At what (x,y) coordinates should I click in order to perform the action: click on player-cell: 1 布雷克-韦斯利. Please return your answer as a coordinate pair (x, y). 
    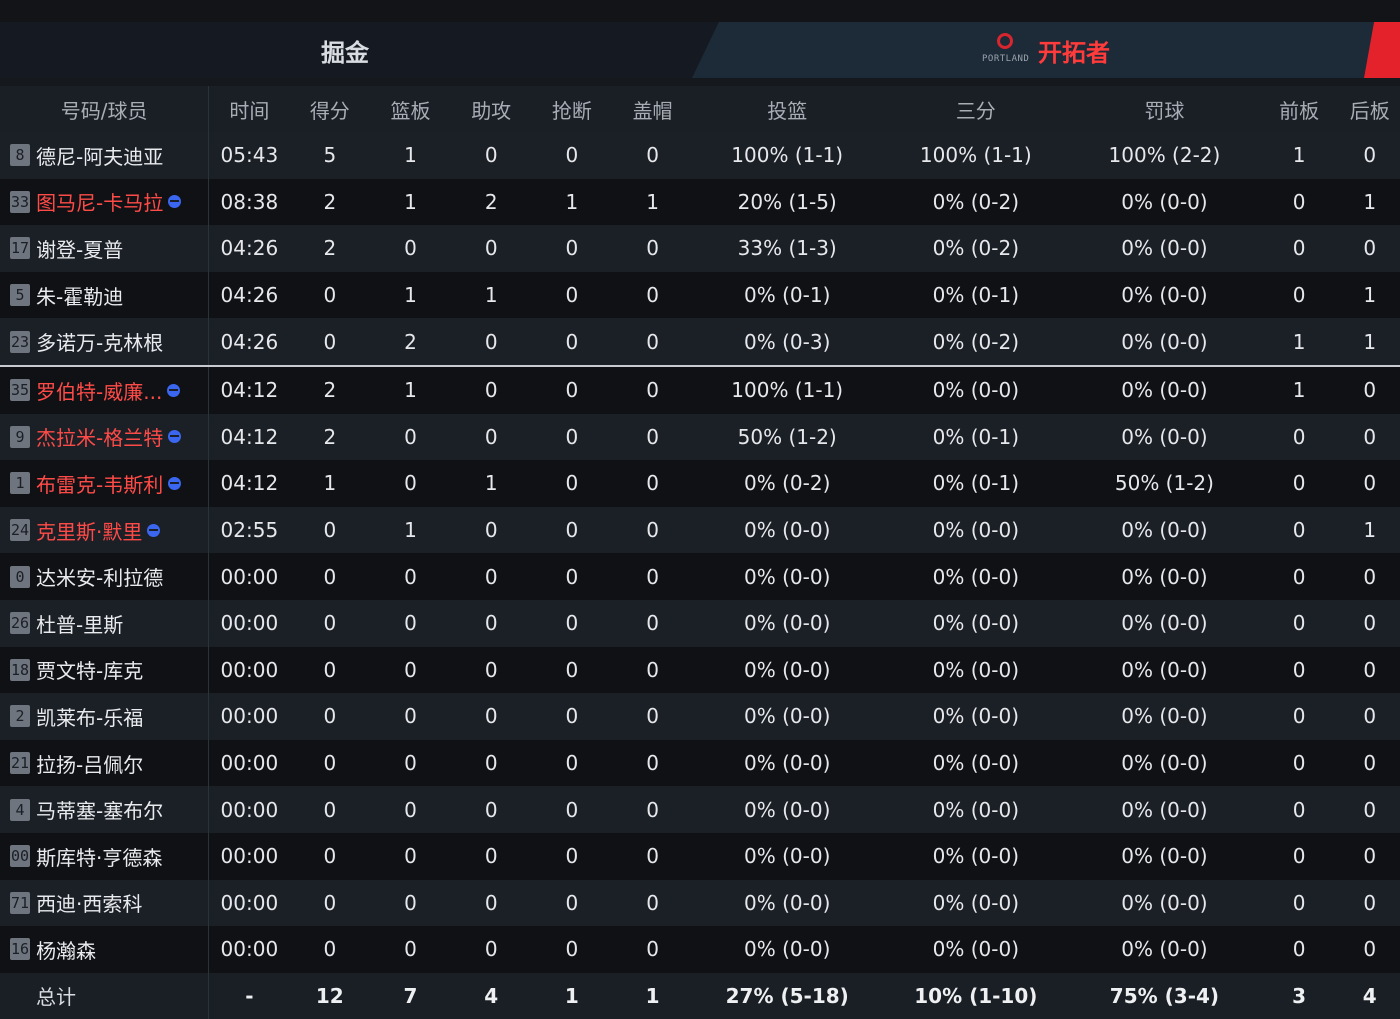
    Looking at the image, I should click on (105, 483).